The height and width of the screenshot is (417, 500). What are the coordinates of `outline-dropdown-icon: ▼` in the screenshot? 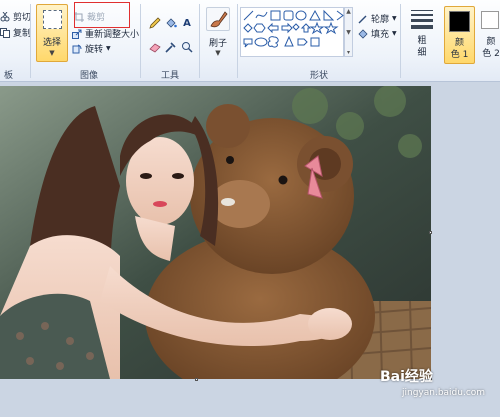 It's located at (394, 18).